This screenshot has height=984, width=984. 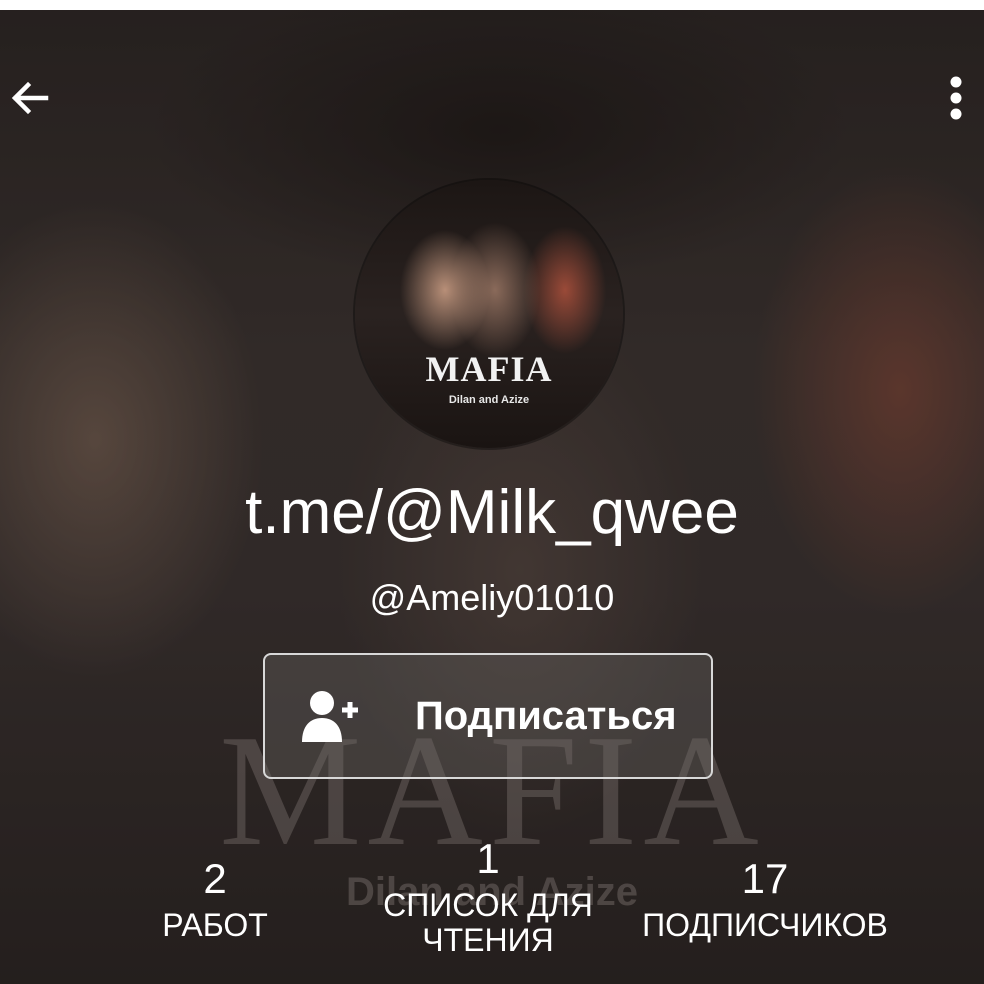 I want to click on arrow-left-icon, so click(x=30, y=98).